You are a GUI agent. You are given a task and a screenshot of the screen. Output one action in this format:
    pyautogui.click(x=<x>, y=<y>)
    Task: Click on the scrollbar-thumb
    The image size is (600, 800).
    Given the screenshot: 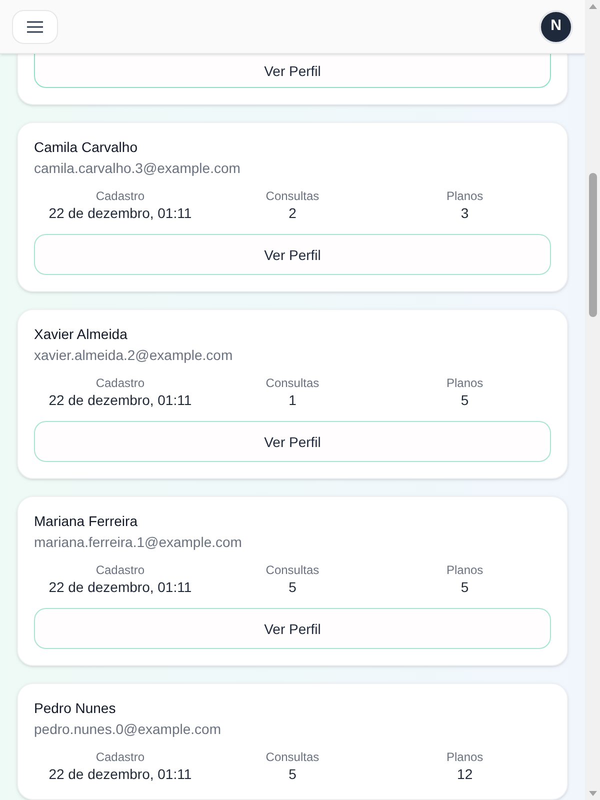 What is the action you would take?
    pyautogui.click(x=592, y=245)
    